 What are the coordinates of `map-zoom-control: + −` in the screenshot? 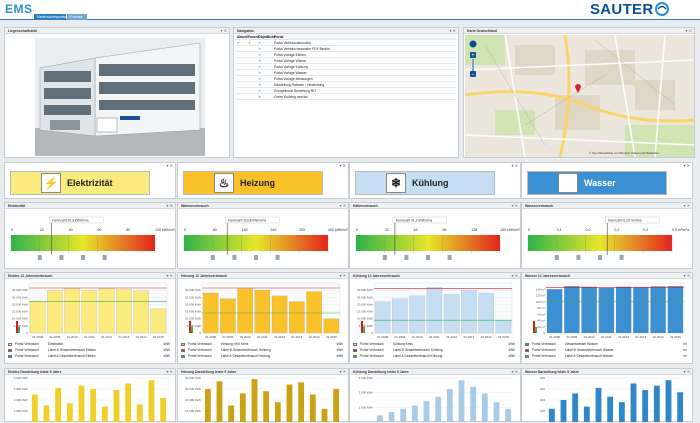 It's located at (473, 60).